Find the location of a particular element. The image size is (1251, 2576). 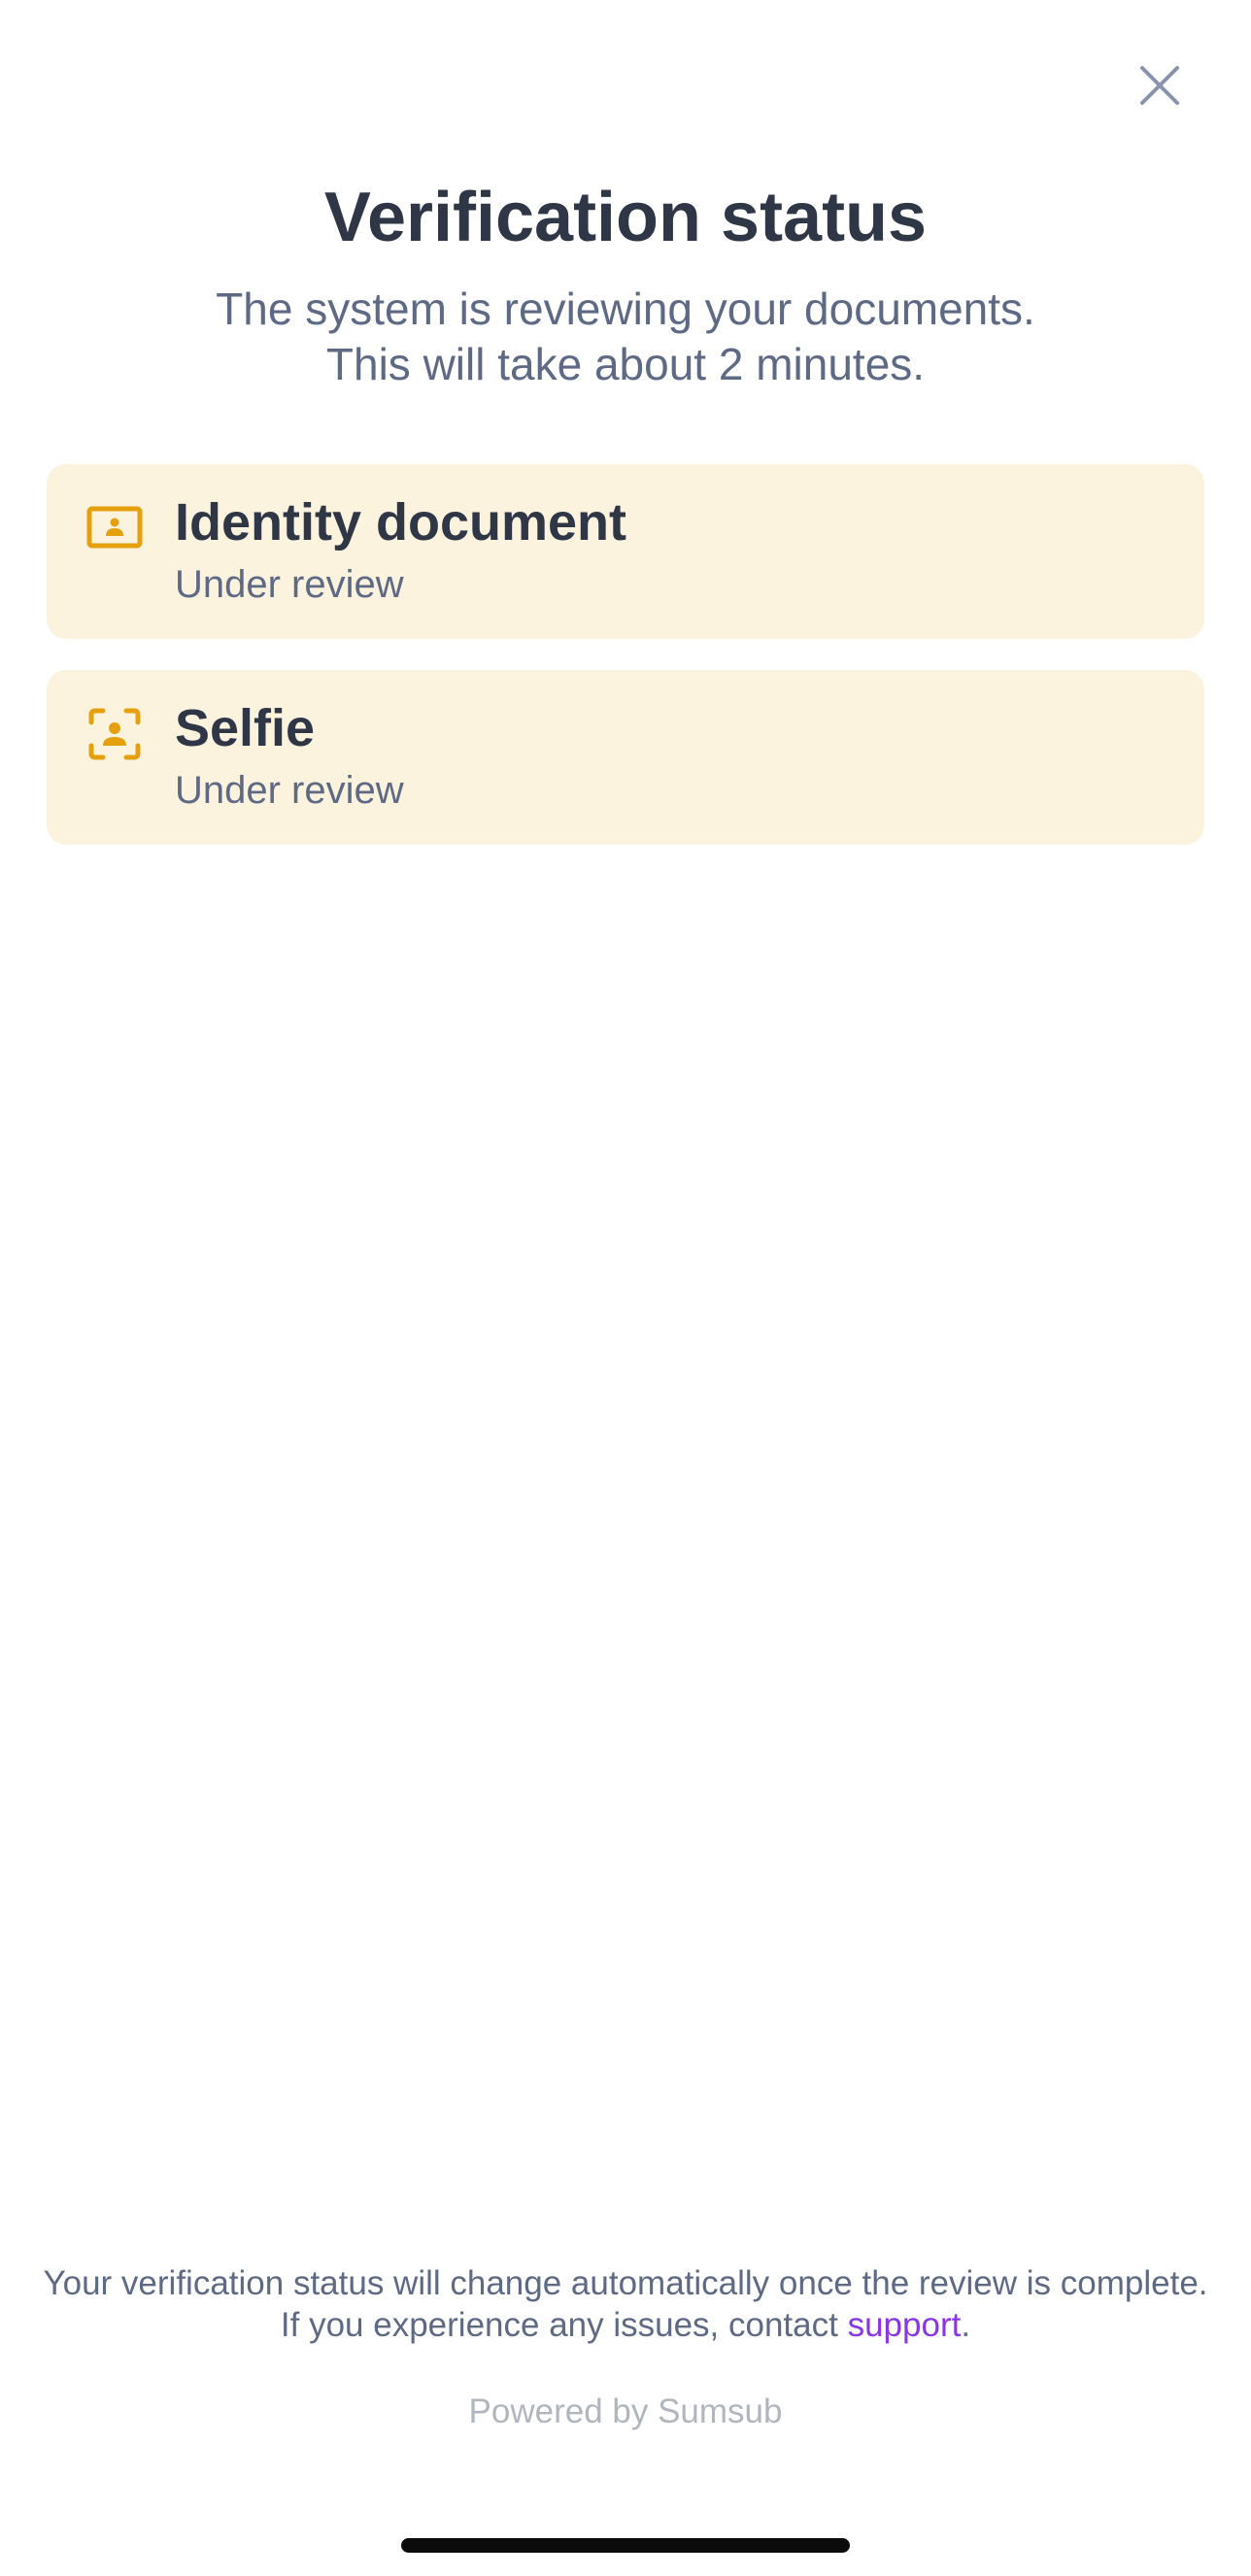

support-link: support is located at coordinates (905, 2325).